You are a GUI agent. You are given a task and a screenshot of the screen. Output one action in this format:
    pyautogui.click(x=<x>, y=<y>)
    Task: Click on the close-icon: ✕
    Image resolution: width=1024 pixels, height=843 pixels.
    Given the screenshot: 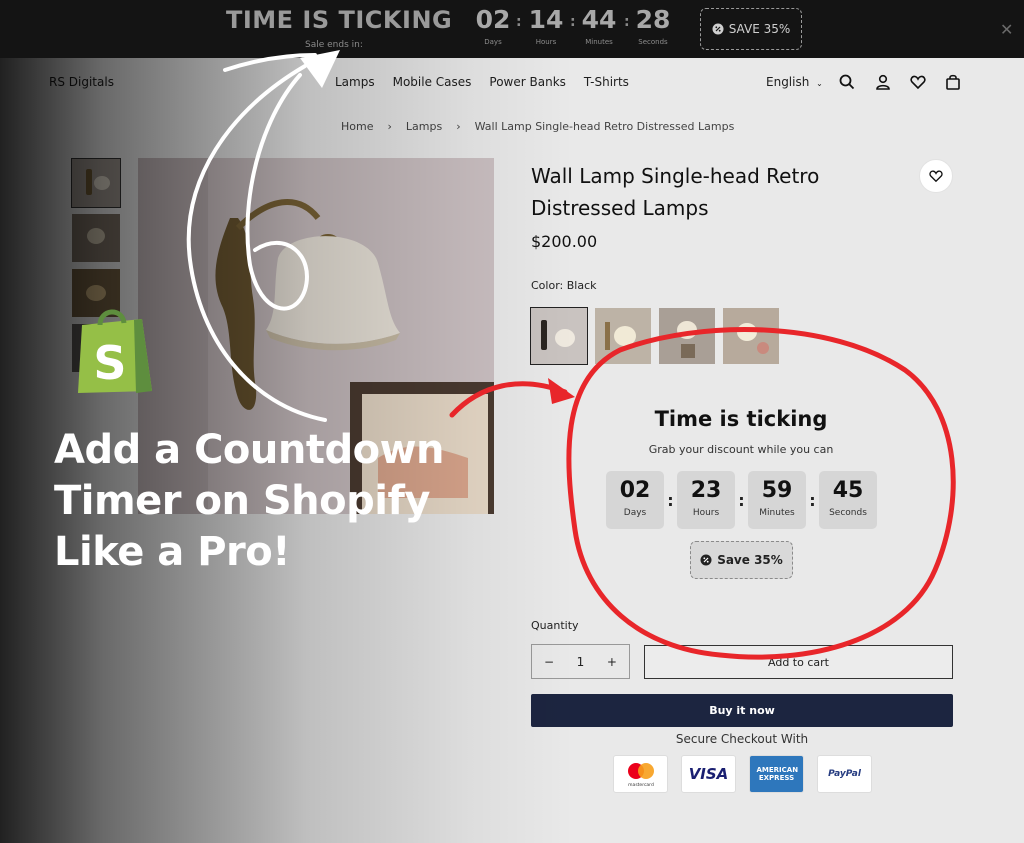 What is the action you would take?
    pyautogui.click(x=1006, y=29)
    